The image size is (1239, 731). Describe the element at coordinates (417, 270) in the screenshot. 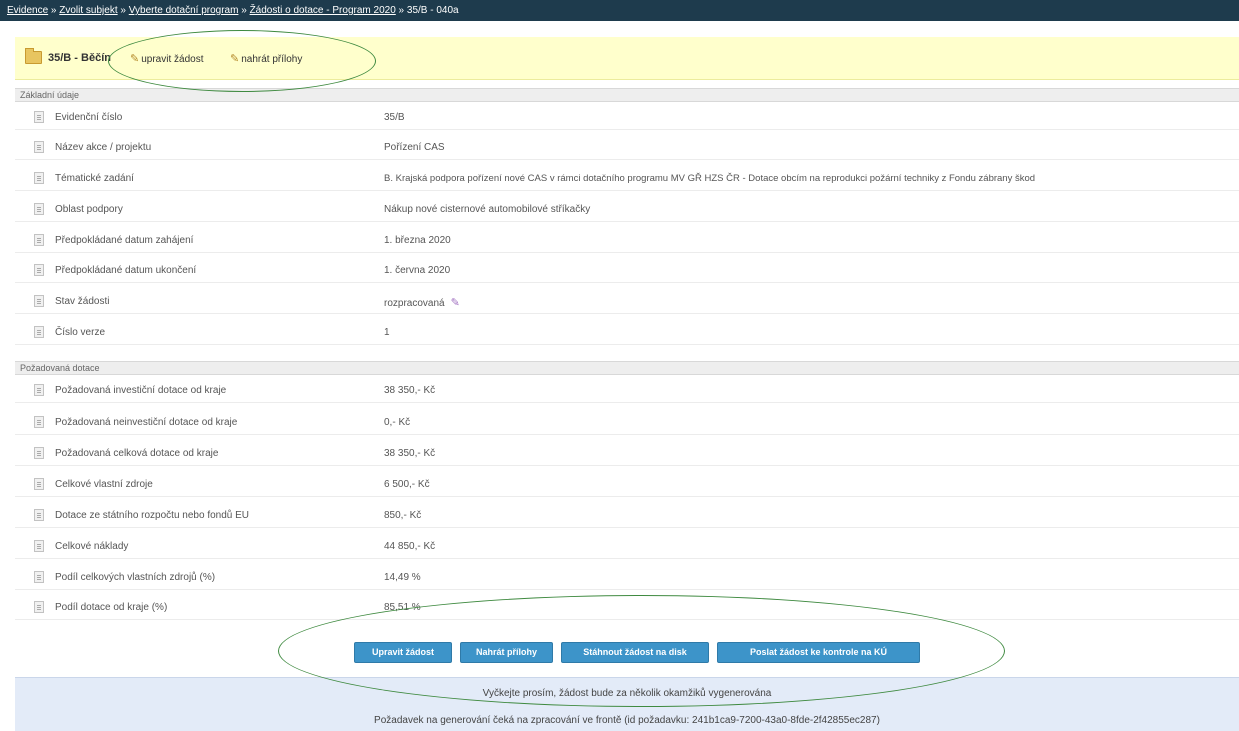

I see `row-value: 1. června 2020` at that location.